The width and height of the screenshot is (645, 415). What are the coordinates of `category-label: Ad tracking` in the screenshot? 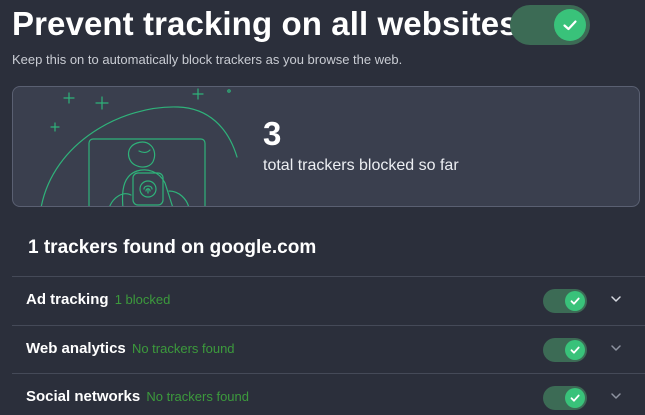 It's located at (67, 299).